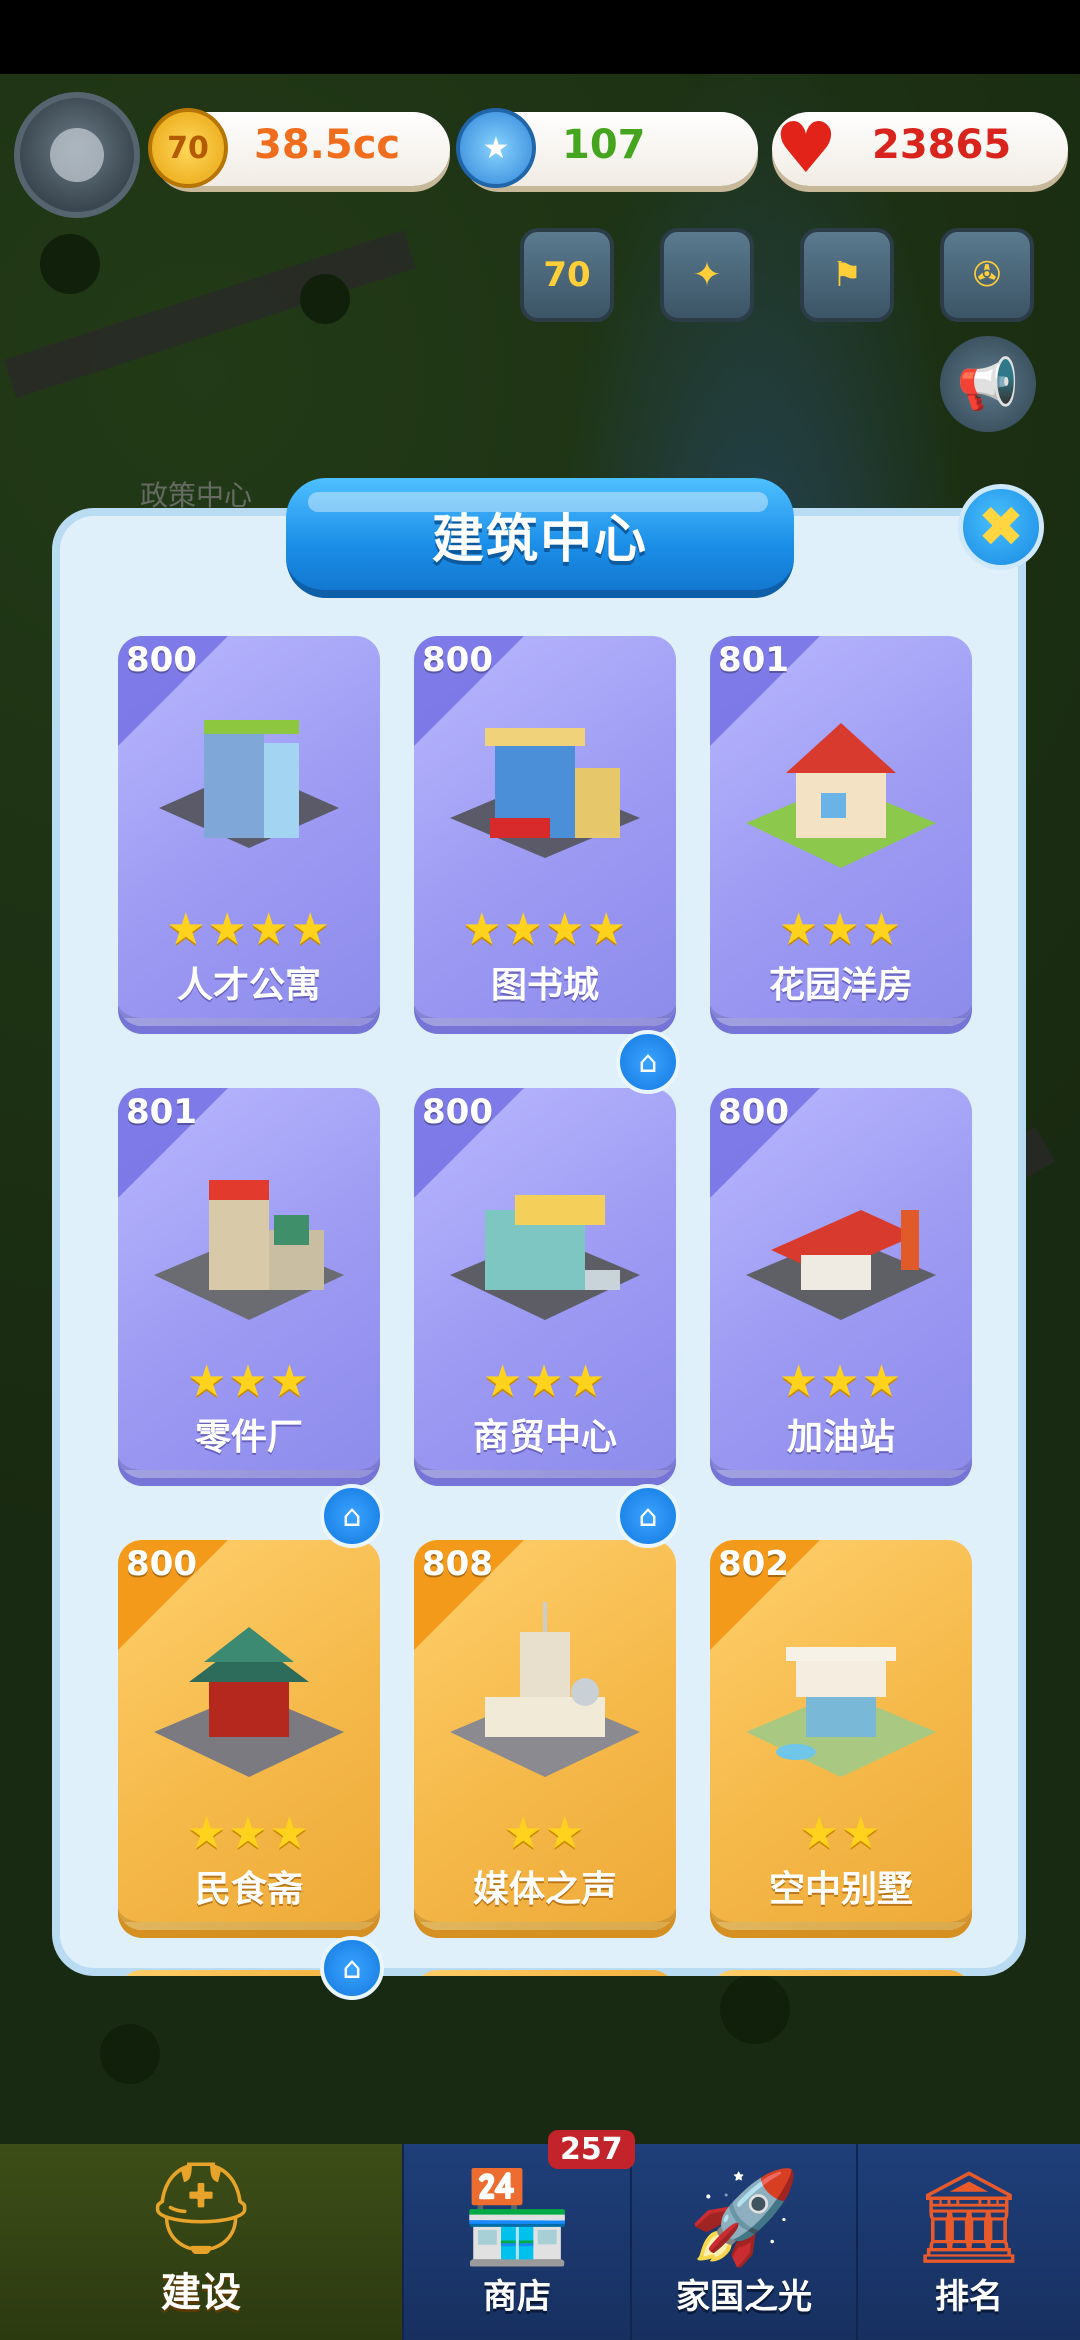 The image size is (1080, 2340). Describe the element at coordinates (457, 1564) in the screenshot. I see `building-level: 808` at that location.